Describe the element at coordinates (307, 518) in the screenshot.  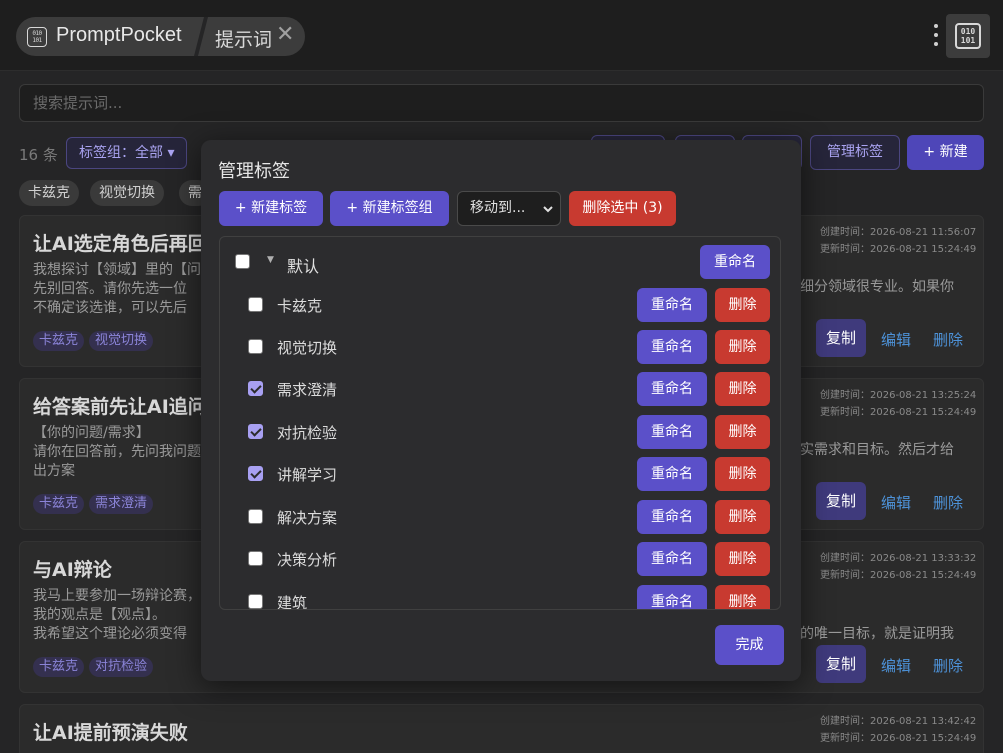
I see `tag-name: 解决方案` at that location.